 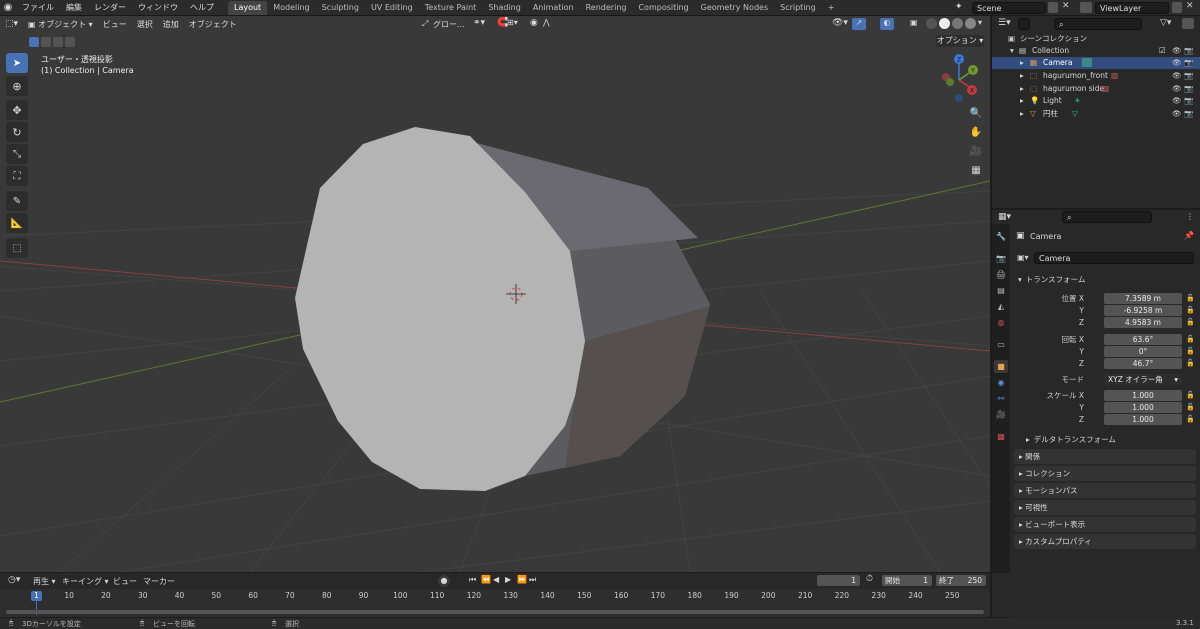 I want to click on tab-animation: Animation, so click(x=553, y=8).